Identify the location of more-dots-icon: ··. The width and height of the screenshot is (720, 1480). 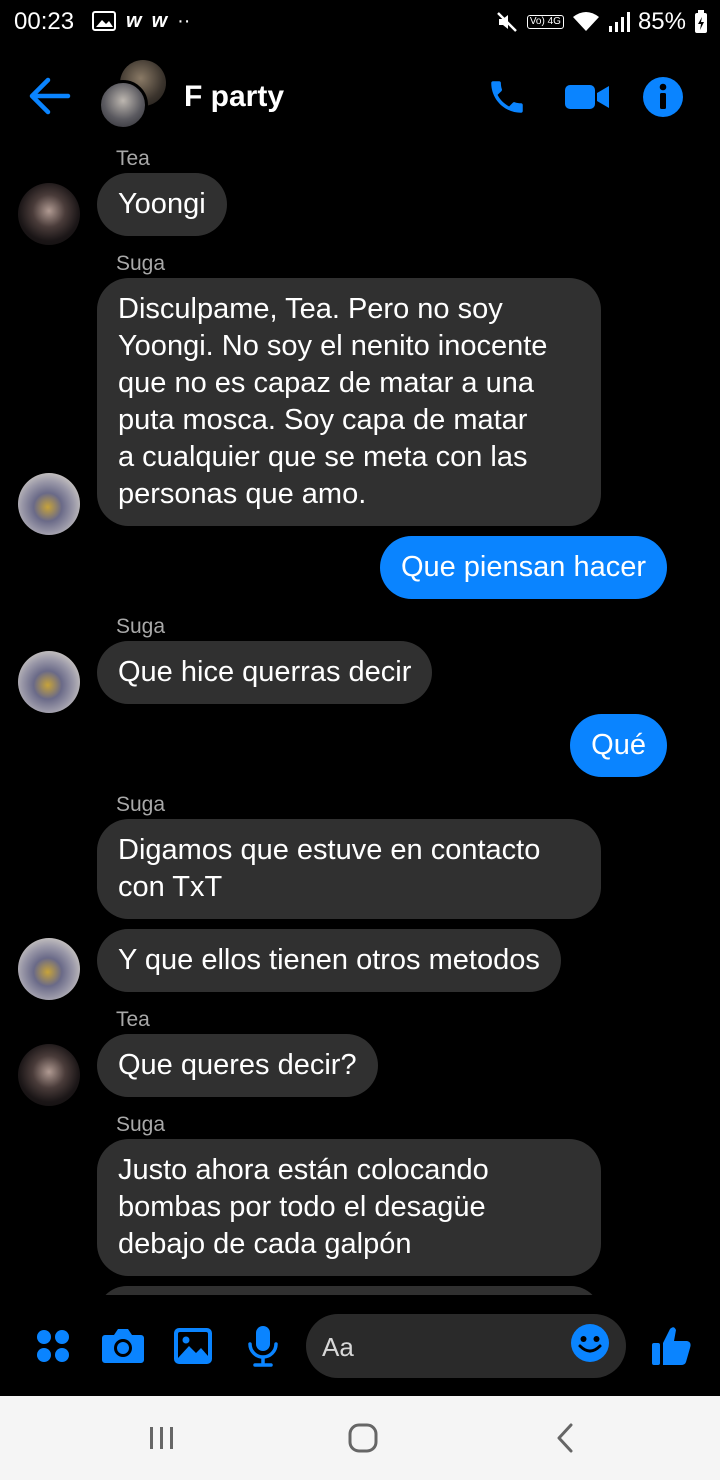
(184, 20).